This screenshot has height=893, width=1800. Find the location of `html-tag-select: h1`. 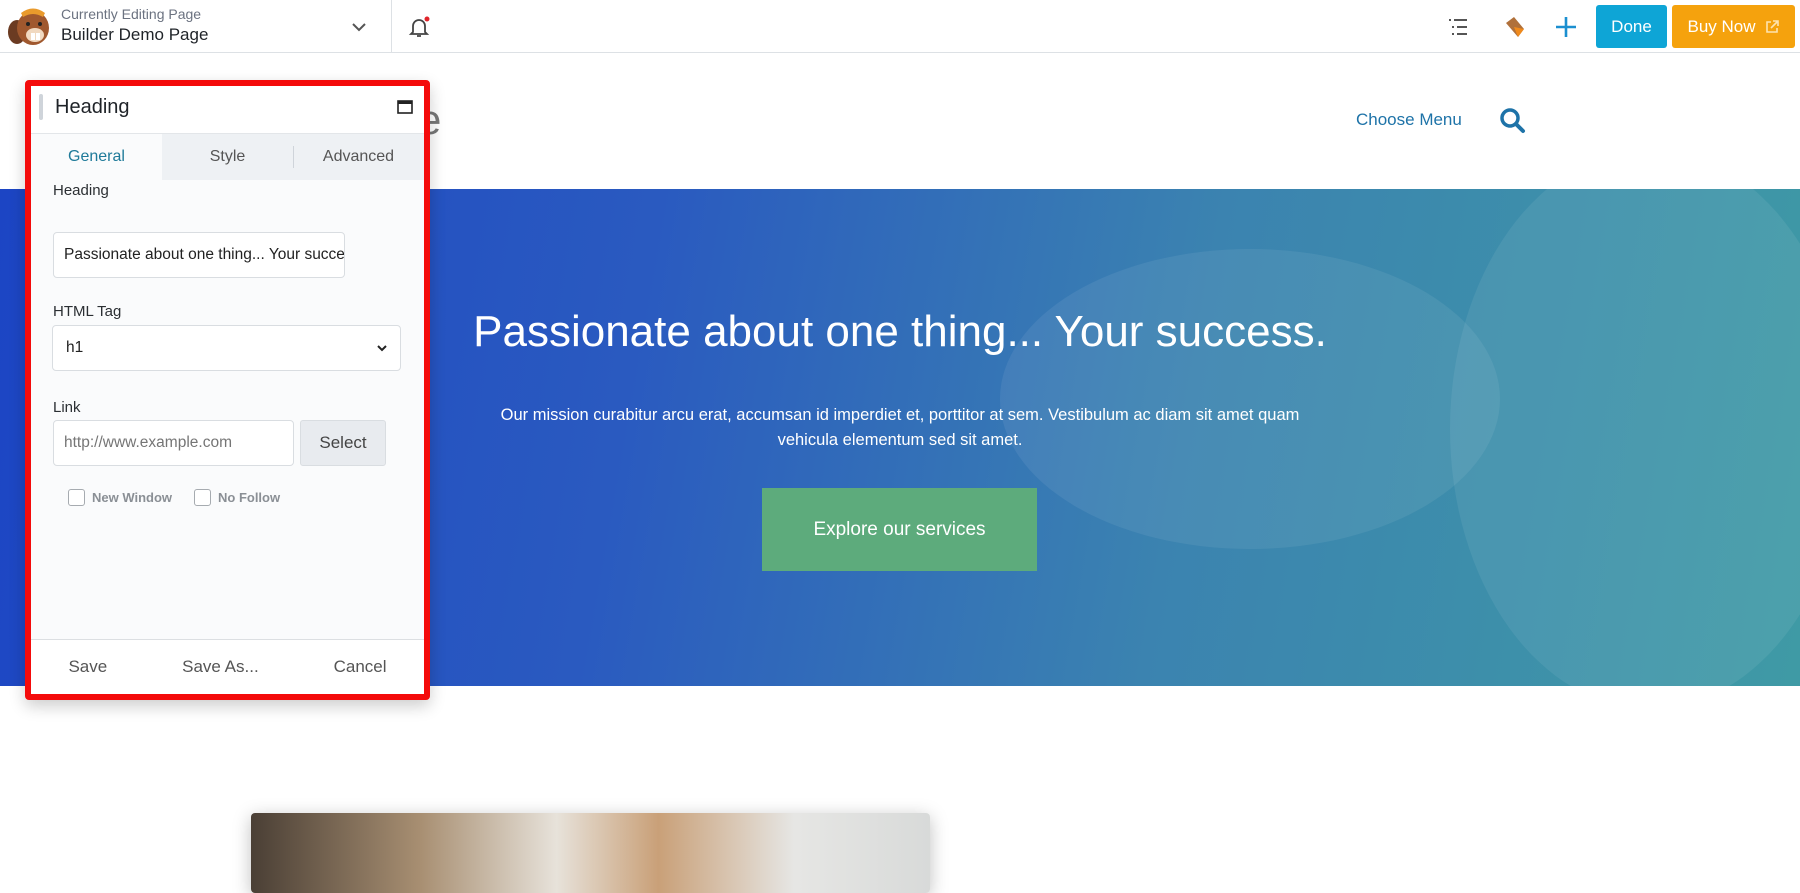

html-tag-select: h1 is located at coordinates (226, 348).